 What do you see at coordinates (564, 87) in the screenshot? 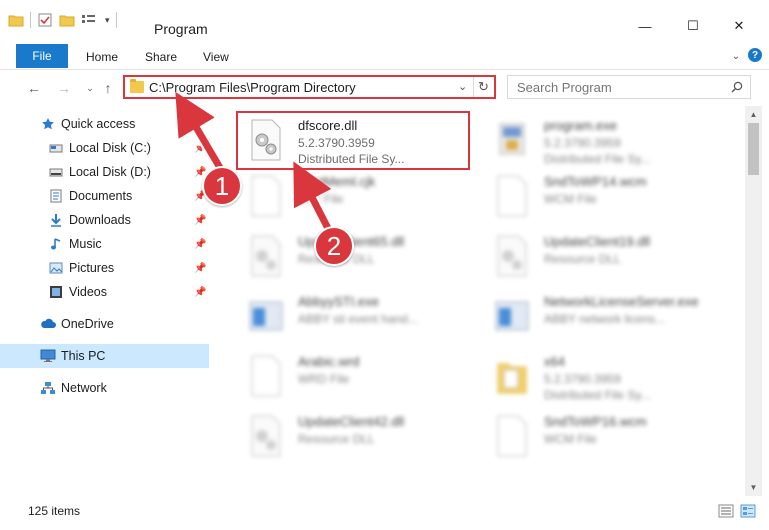
I see `search-placeholder: Search Program` at bounding box center [564, 87].